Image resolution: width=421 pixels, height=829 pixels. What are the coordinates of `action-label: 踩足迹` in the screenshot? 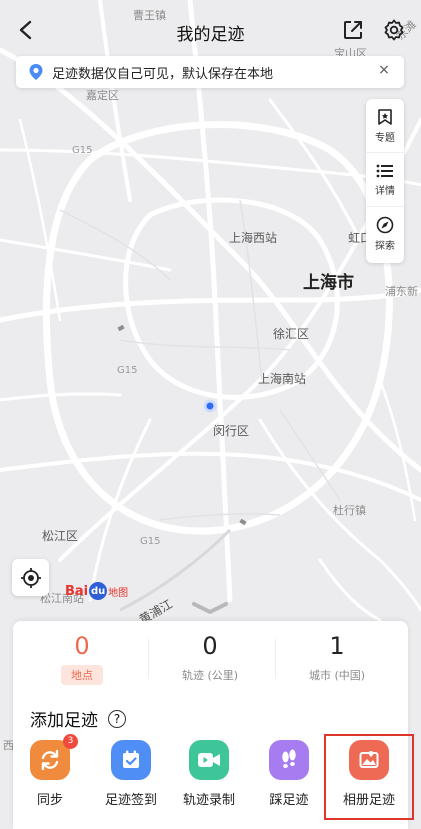 It's located at (289, 800).